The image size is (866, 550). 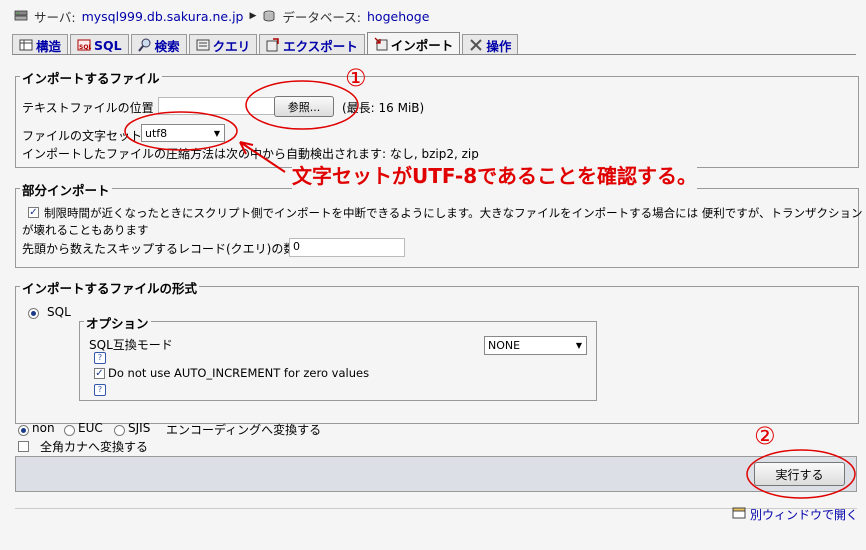 I want to click on encoding-sjis-radio, so click(x=119, y=430).